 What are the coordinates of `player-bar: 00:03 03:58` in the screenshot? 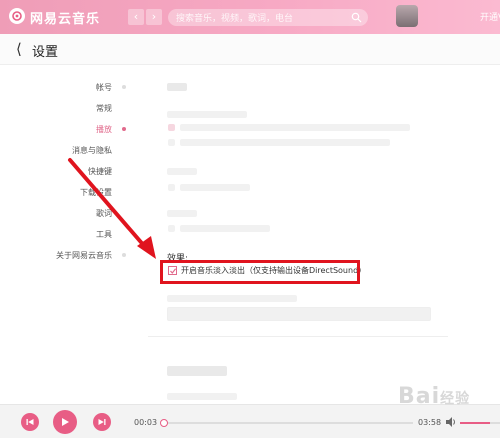 It's located at (250, 421).